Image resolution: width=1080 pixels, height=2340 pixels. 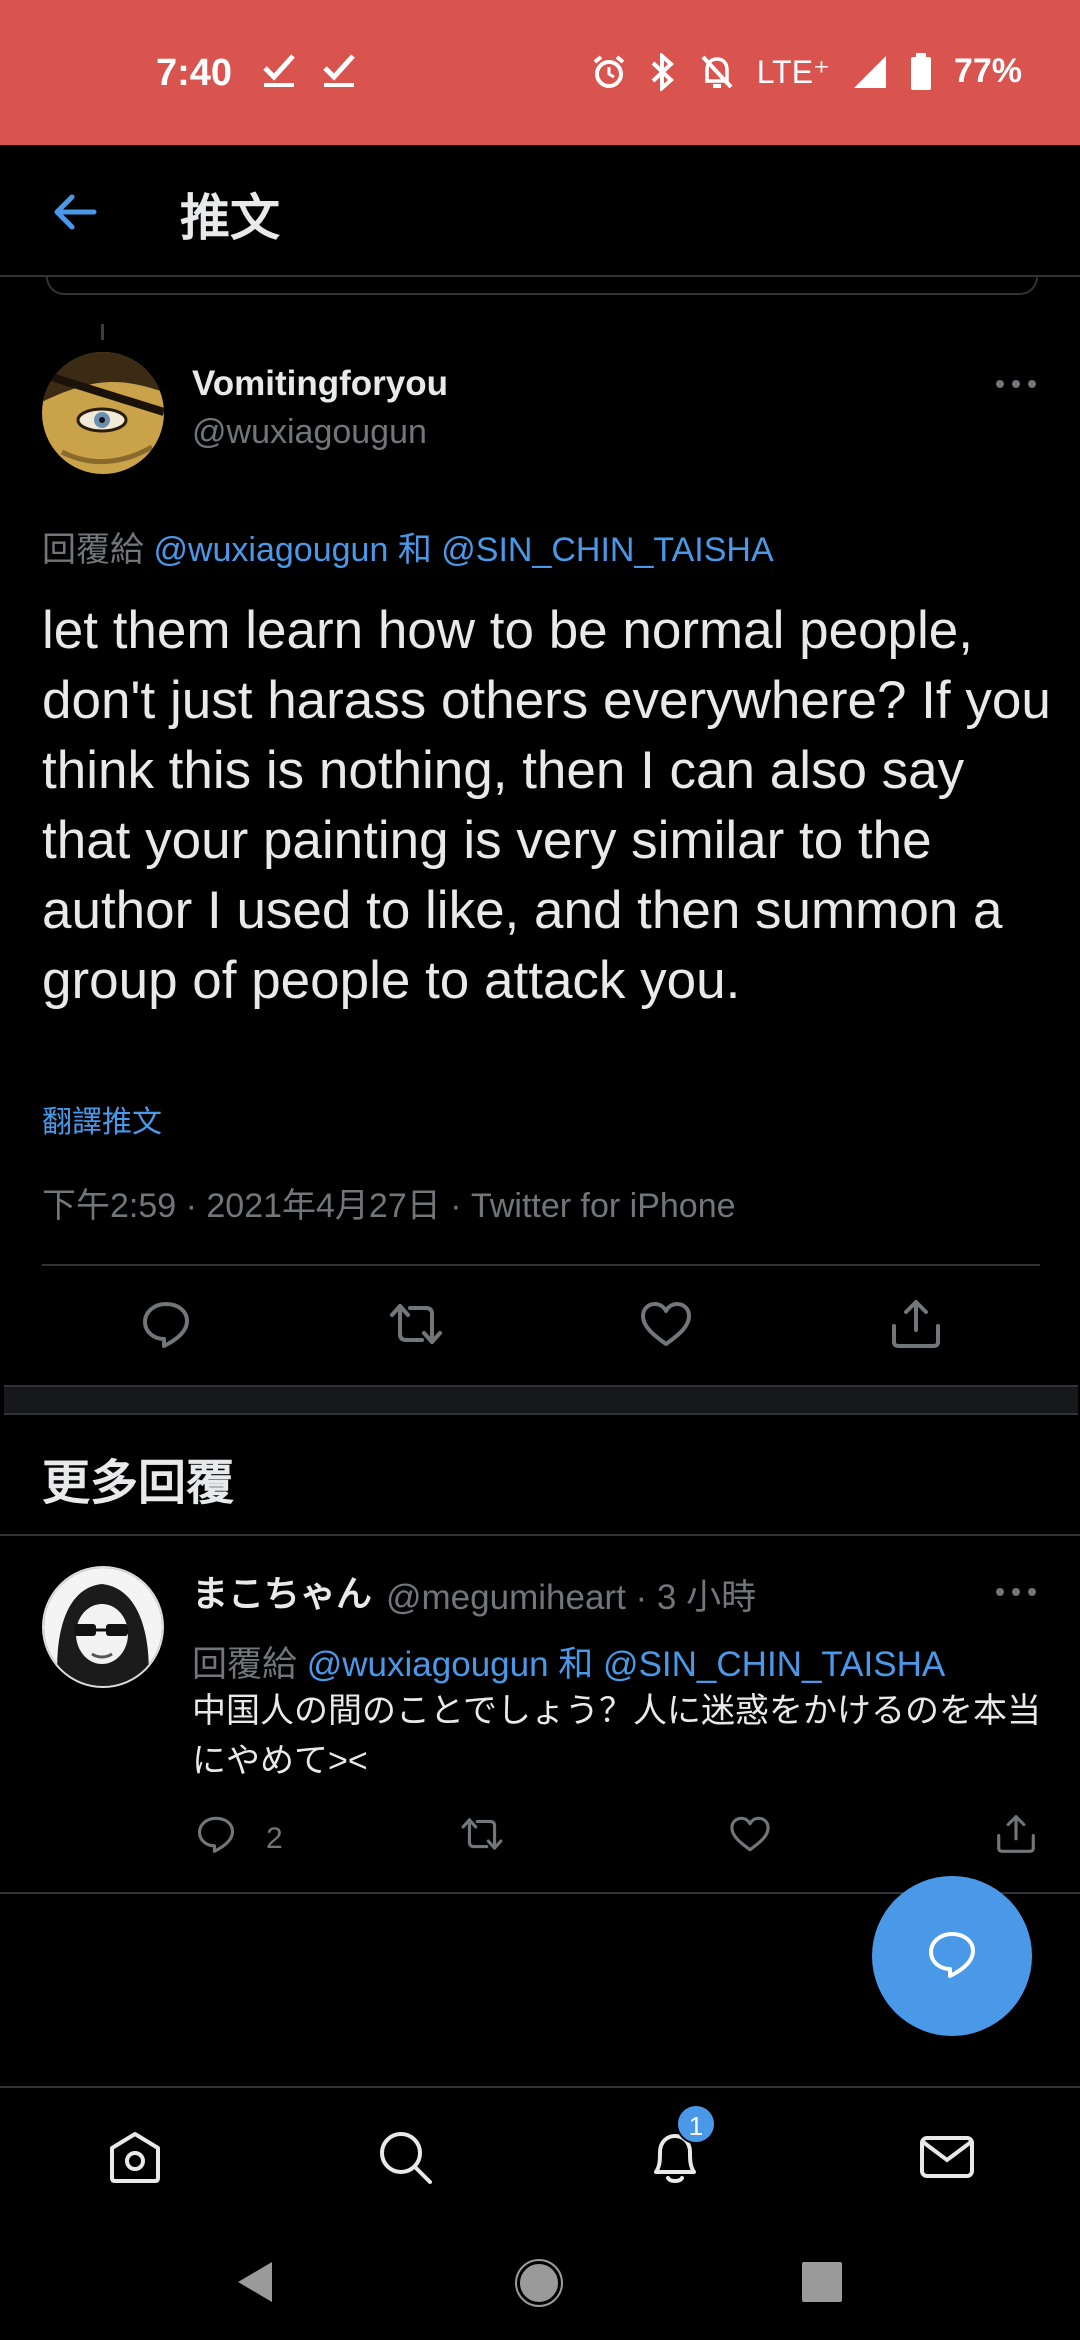 I want to click on top-app-bar: 推文, so click(x=540, y=211).